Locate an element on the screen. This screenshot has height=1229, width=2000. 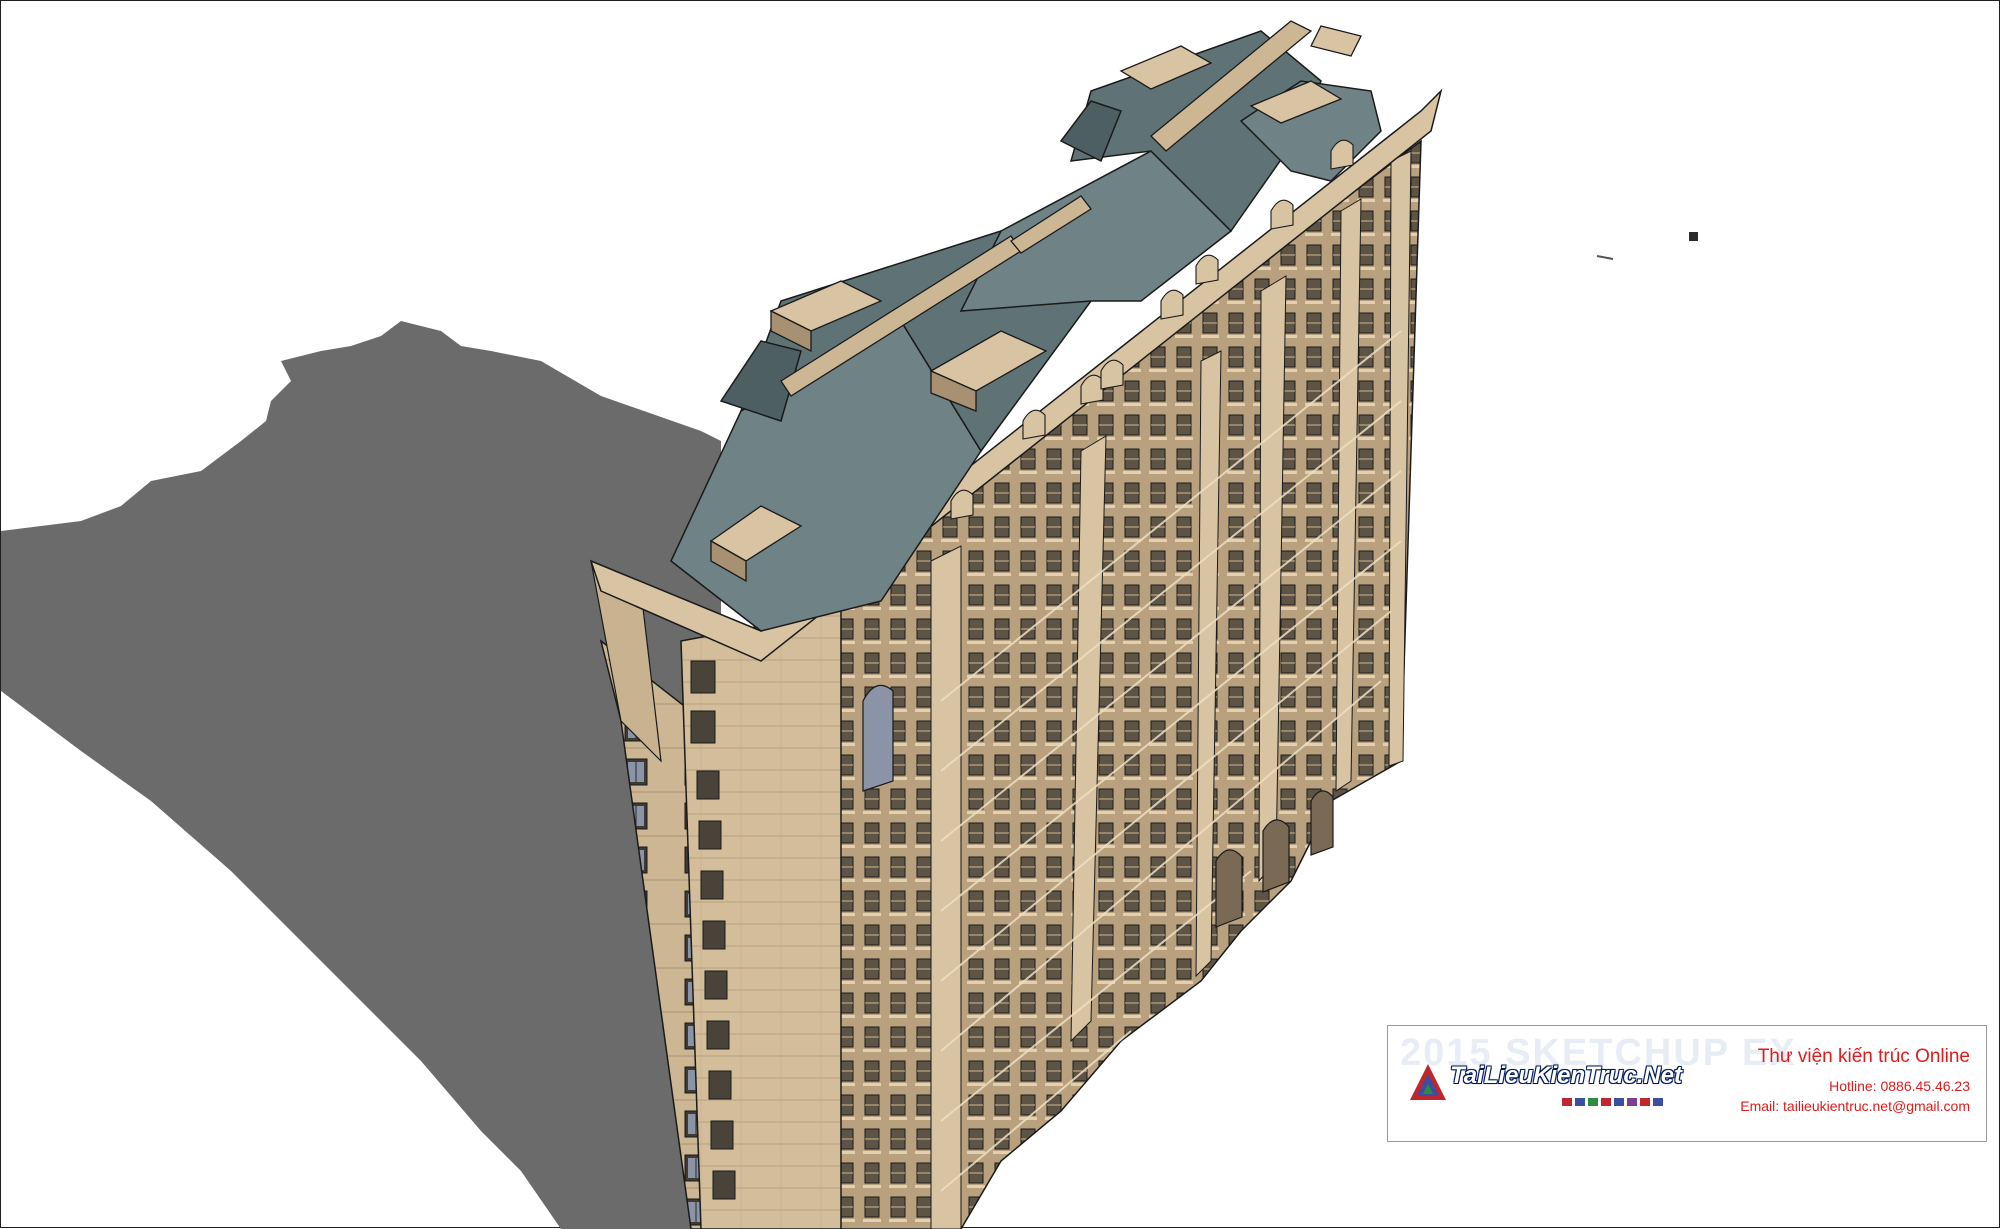
watermark-email: Email: tailieukientruc.net@gmail.com is located at coordinates (1855, 1106).